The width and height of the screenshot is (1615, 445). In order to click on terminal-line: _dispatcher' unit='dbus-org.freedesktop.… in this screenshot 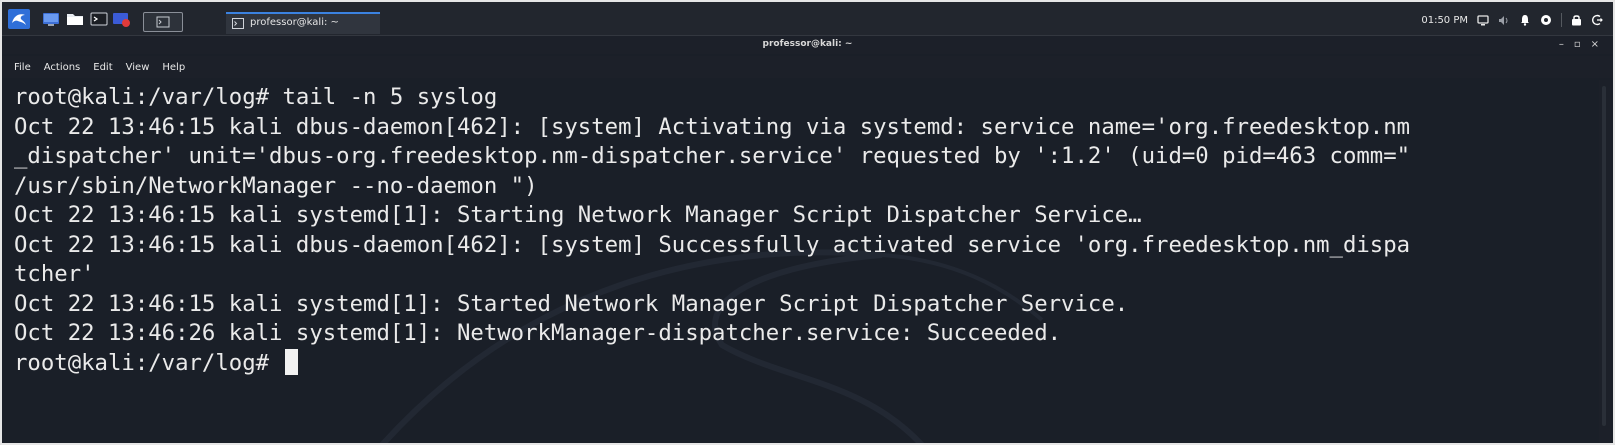, I will do `click(712, 156)`.